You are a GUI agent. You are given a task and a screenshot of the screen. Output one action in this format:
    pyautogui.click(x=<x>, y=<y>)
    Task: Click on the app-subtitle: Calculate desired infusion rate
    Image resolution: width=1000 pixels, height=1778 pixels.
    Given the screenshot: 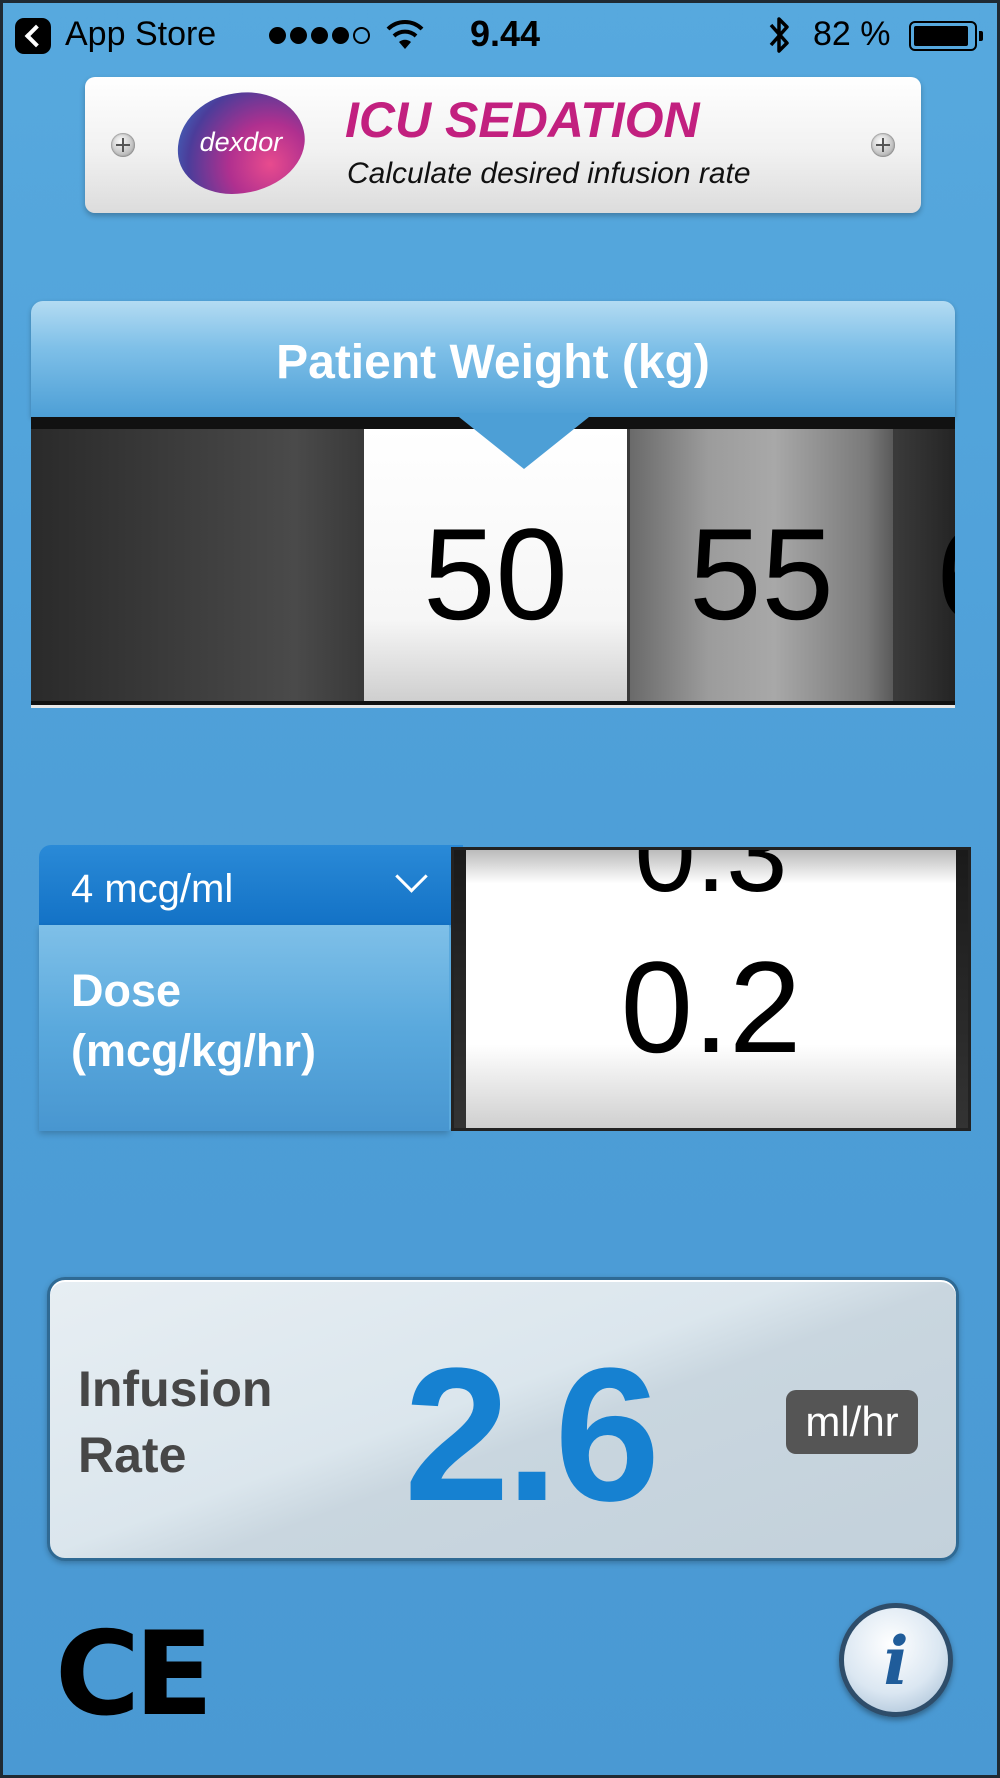 What is the action you would take?
    pyautogui.click(x=549, y=173)
    